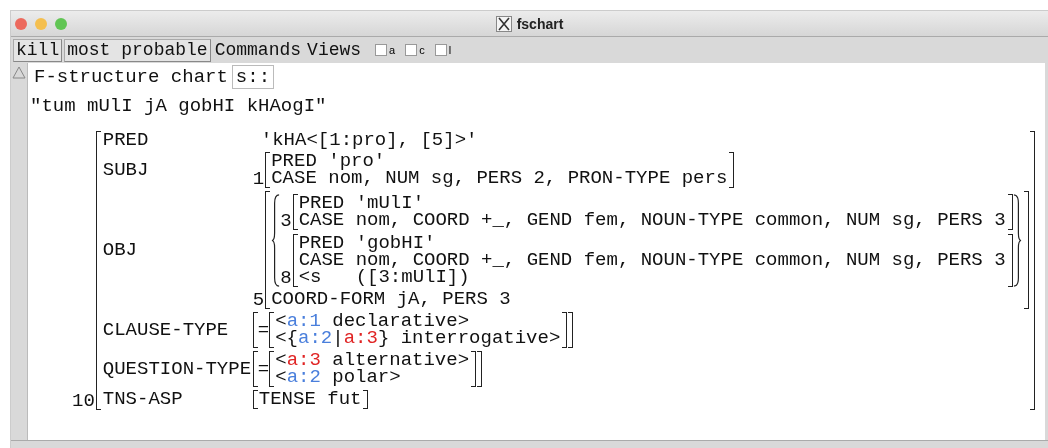 This screenshot has height=448, width=1048. Describe the element at coordinates (391, 299) in the screenshot. I see `feature-line: COORD-FORM jA, PERS 3` at that location.